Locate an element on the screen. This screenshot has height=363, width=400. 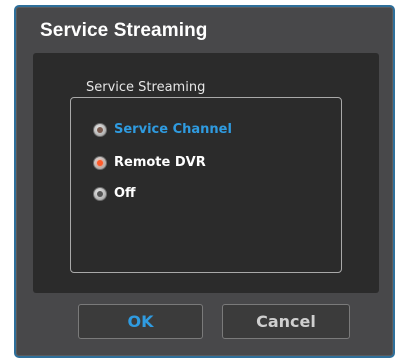
radio-remote-dvr: Remote DVR is located at coordinates (149, 162).